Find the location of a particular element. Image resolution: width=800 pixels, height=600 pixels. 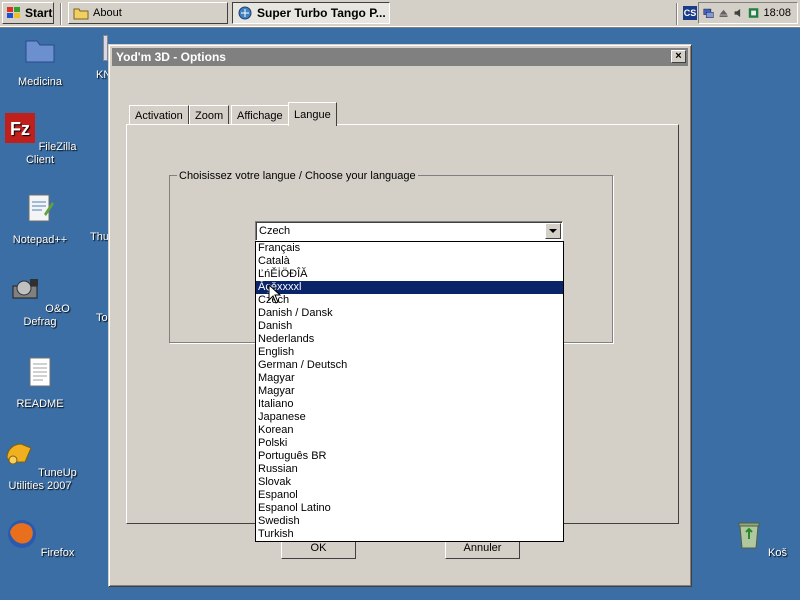

language-option: Ăçěxxxxl is located at coordinates (409, 287).